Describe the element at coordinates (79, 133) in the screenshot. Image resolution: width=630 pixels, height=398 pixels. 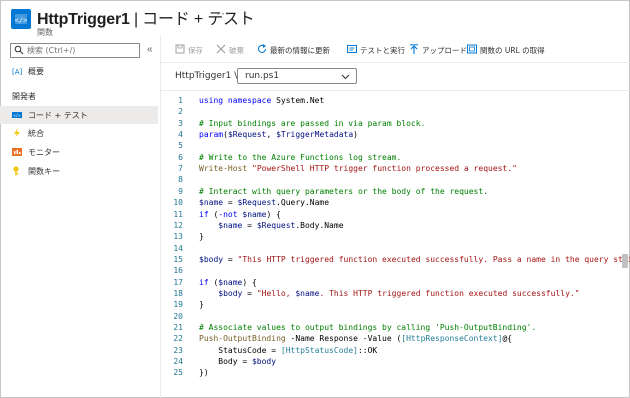
I see `sidebar-item-integration: 統合` at that location.